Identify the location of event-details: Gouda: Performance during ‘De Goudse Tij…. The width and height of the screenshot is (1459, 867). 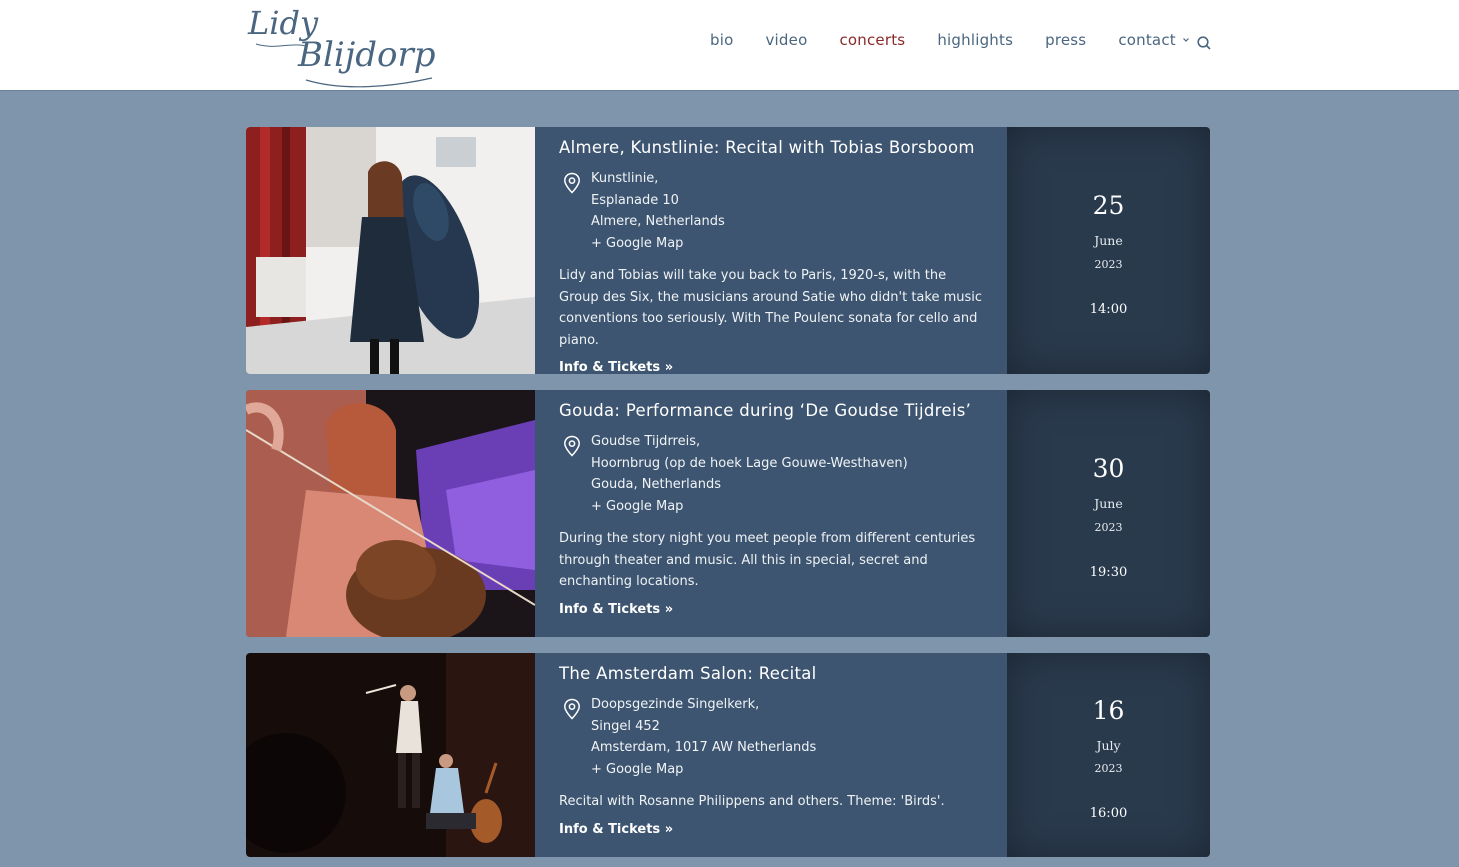
(771, 513).